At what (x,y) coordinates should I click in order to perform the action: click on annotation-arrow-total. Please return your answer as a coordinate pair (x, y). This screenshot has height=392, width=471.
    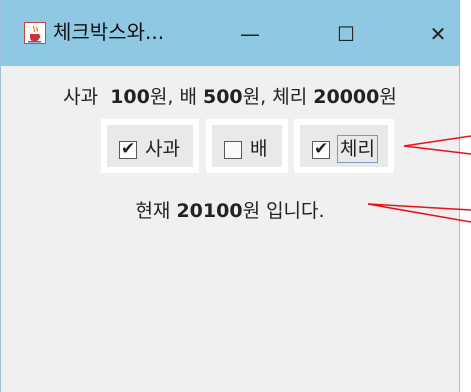
    Looking at the image, I should click on (419, 213).